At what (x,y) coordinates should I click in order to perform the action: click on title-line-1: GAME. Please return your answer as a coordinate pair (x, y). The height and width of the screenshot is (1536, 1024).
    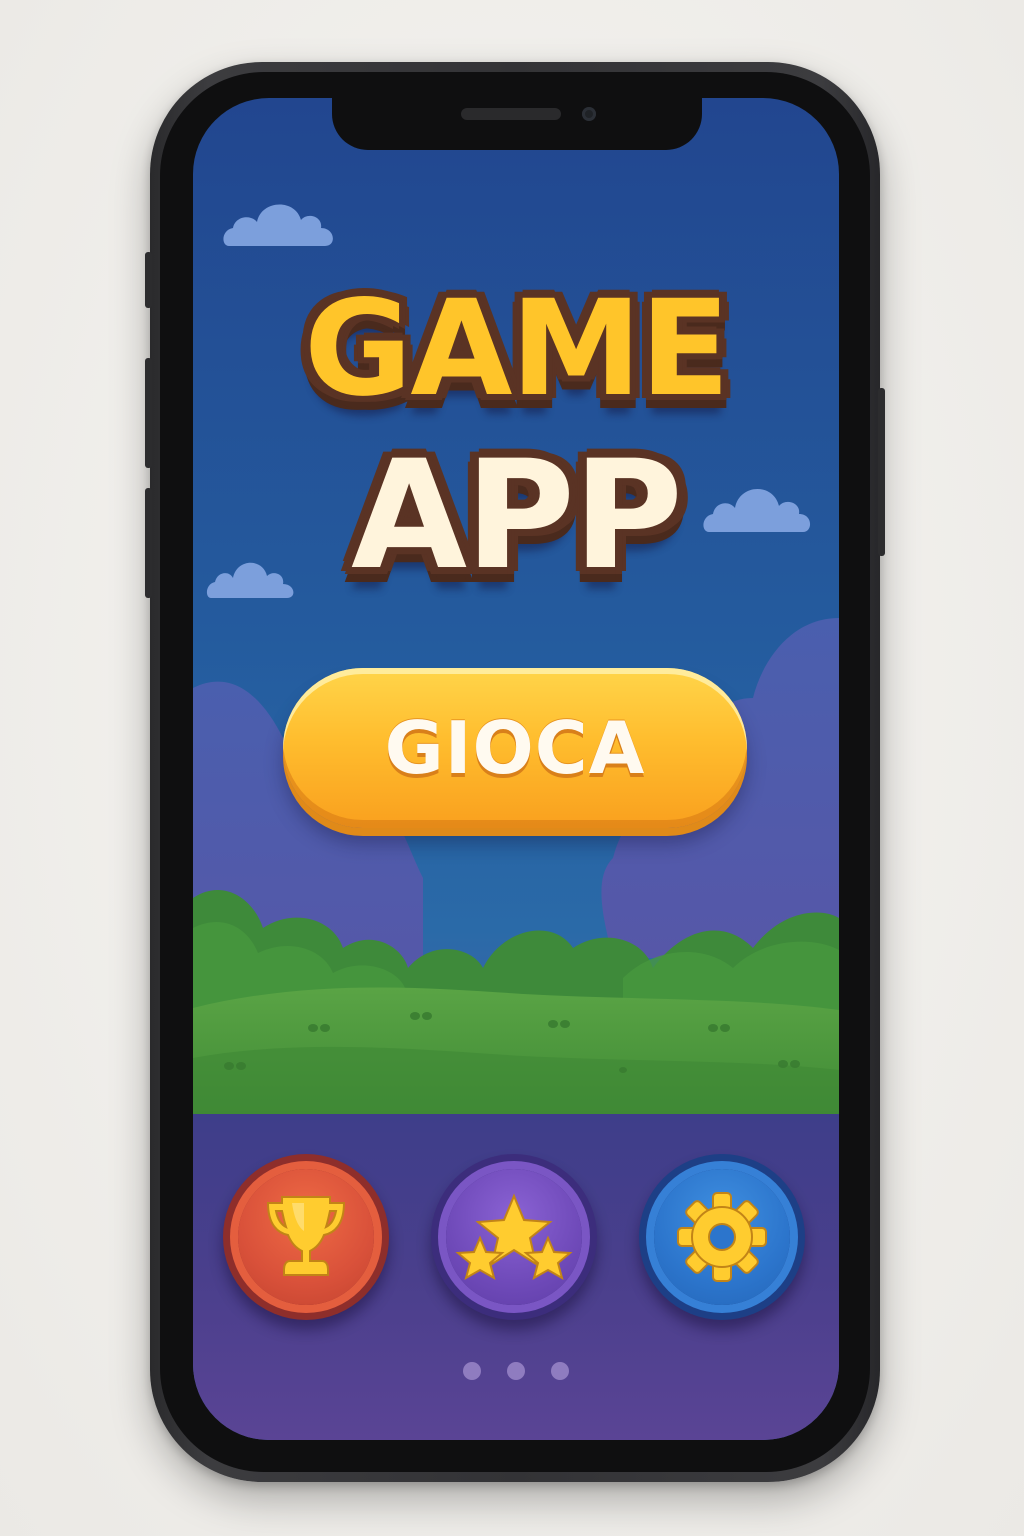
    Looking at the image, I should click on (516, 349).